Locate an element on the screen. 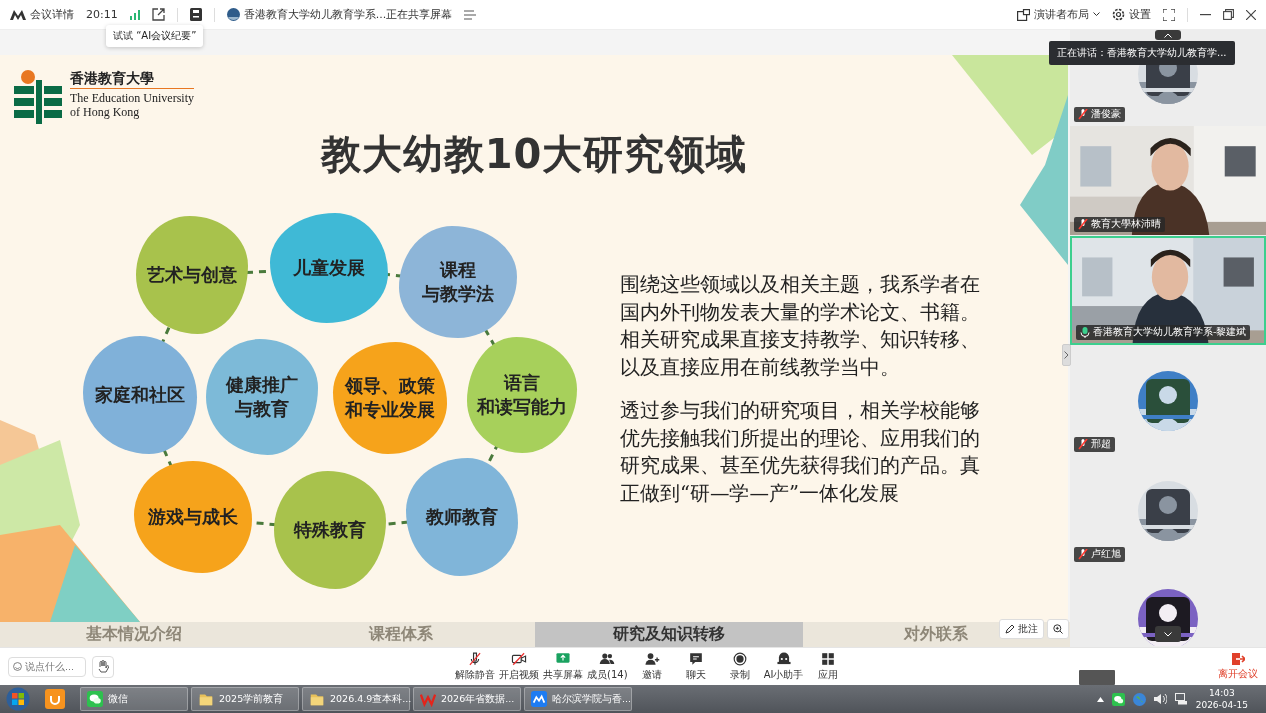 This screenshot has height=713, width=1266. toolbar-button: 应用 is located at coordinates (827, 666).